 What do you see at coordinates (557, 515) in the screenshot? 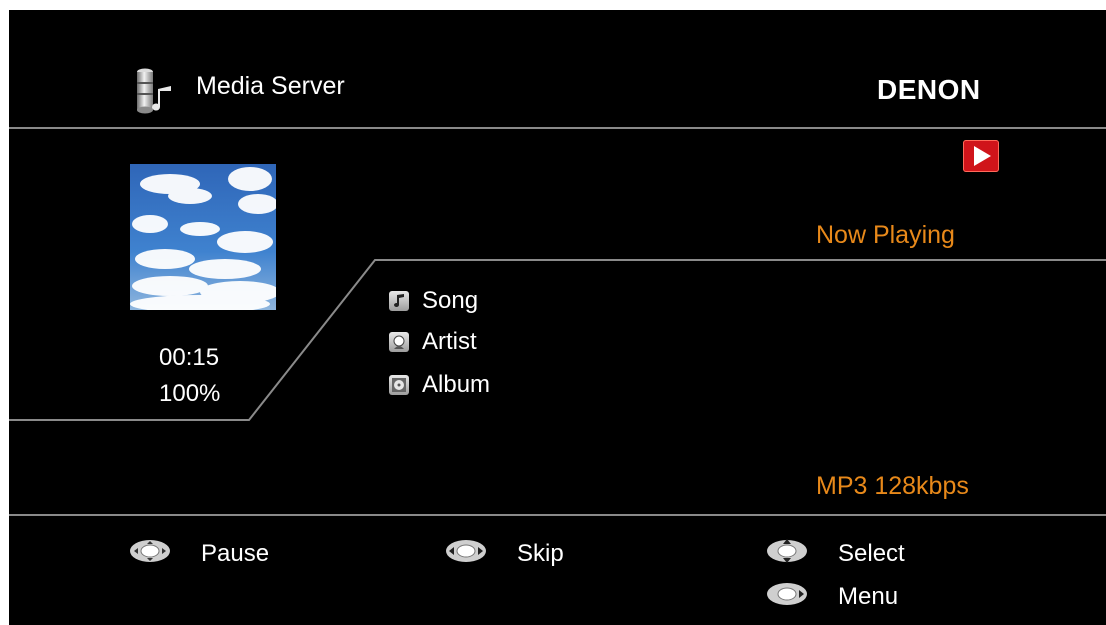
I see `footer-divider` at bounding box center [557, 515].